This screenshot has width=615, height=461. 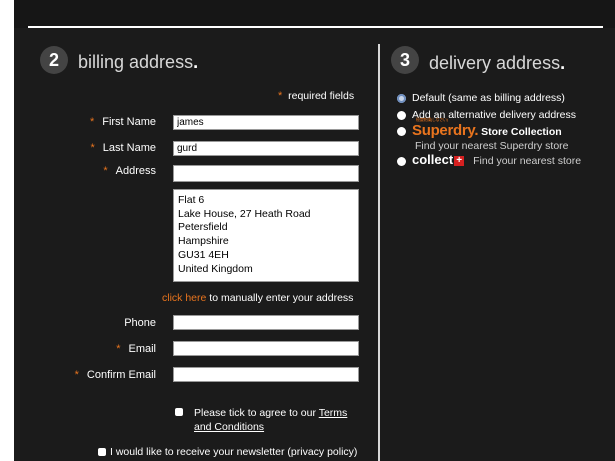 I want to click on superdry-store-option: 極度乾燥(しなさい) Superdry. Store Collection, so click(x=487, y=128).